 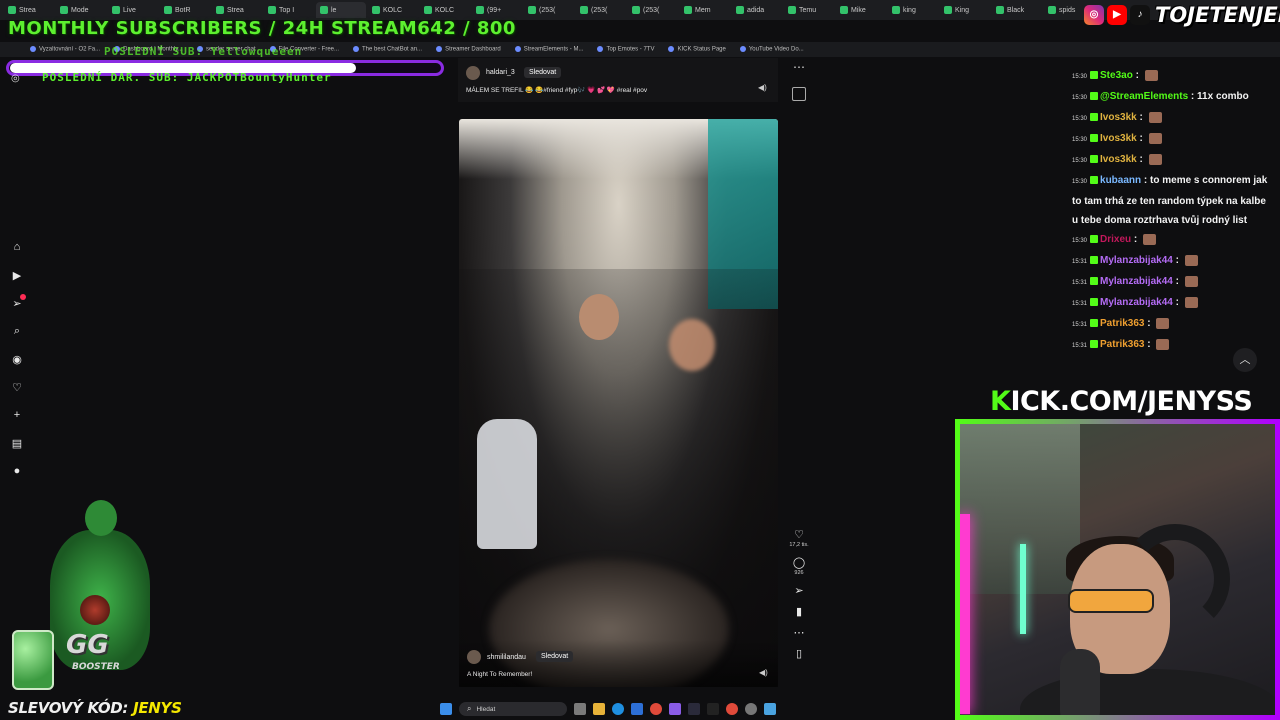 I want to click on bookmark-link: Streamer Dashboard, so click(x=468, y=49).